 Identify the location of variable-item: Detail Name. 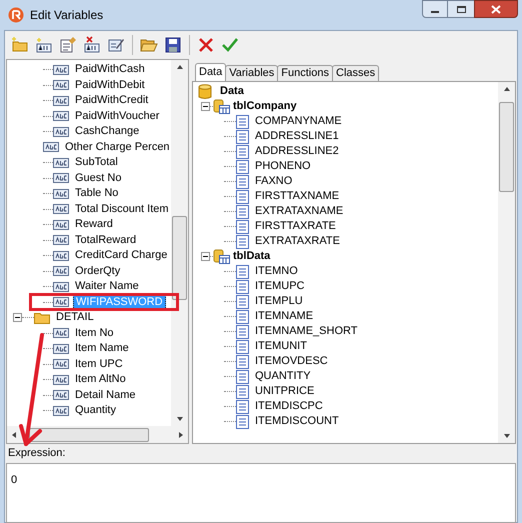
(105, 395).